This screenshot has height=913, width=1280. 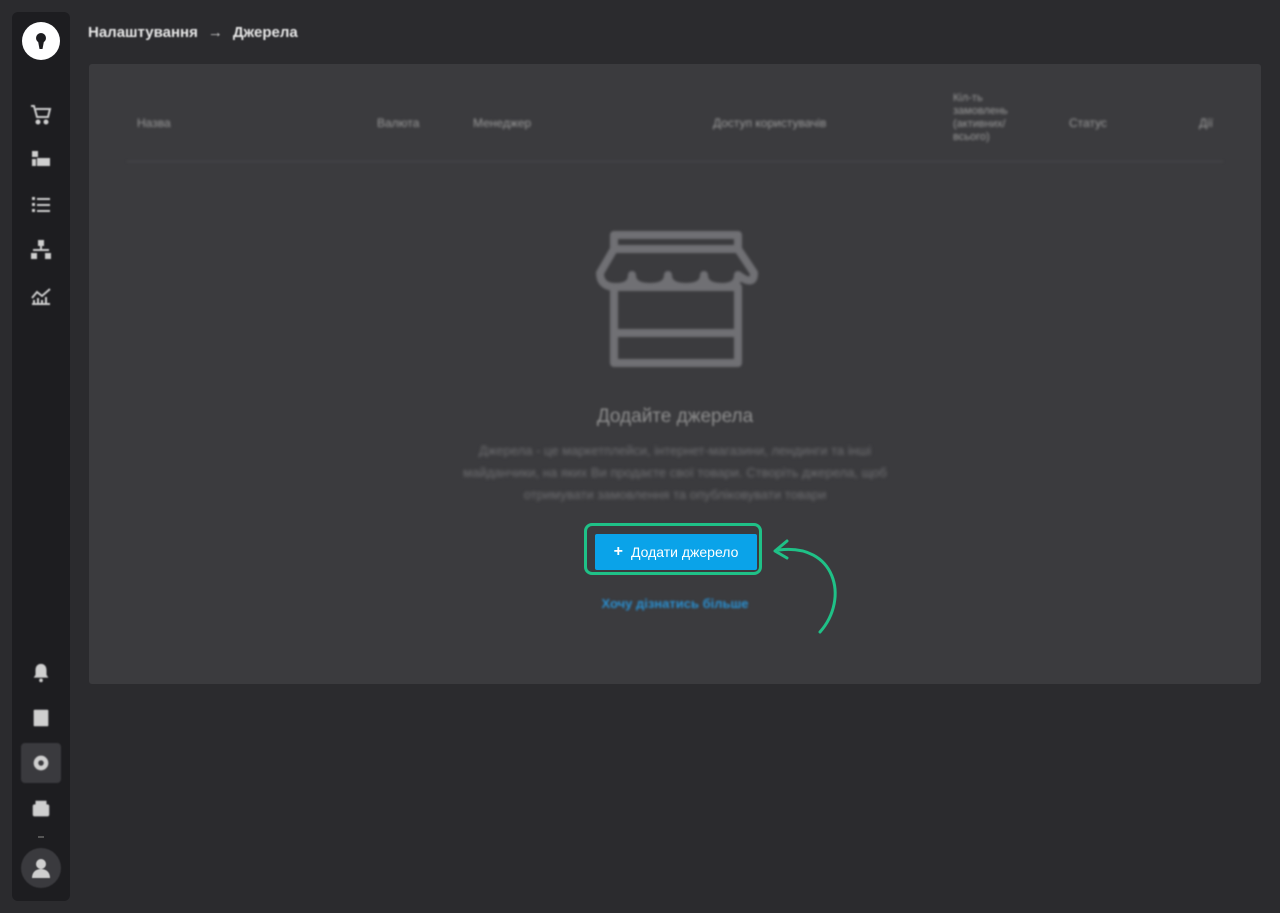 I want to click on list-icon, so click(x=41, y=205).